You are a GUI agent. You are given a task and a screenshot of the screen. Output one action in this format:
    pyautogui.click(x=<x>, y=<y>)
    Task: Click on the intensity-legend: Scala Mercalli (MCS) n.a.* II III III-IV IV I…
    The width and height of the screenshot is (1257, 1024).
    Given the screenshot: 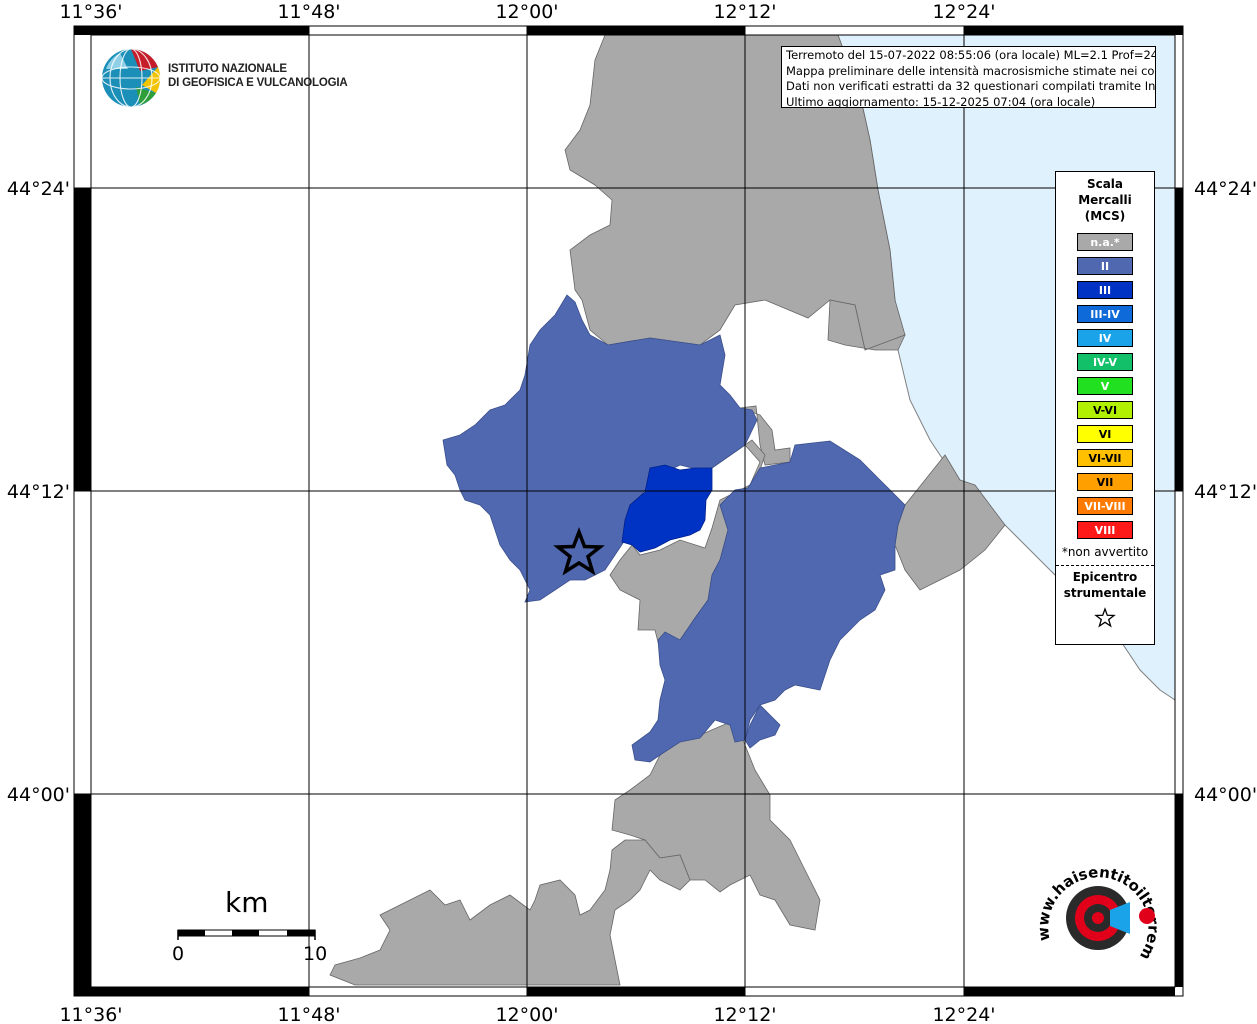 What is the action you would take?
    pyautogui.click(x=1105, y=408)
    